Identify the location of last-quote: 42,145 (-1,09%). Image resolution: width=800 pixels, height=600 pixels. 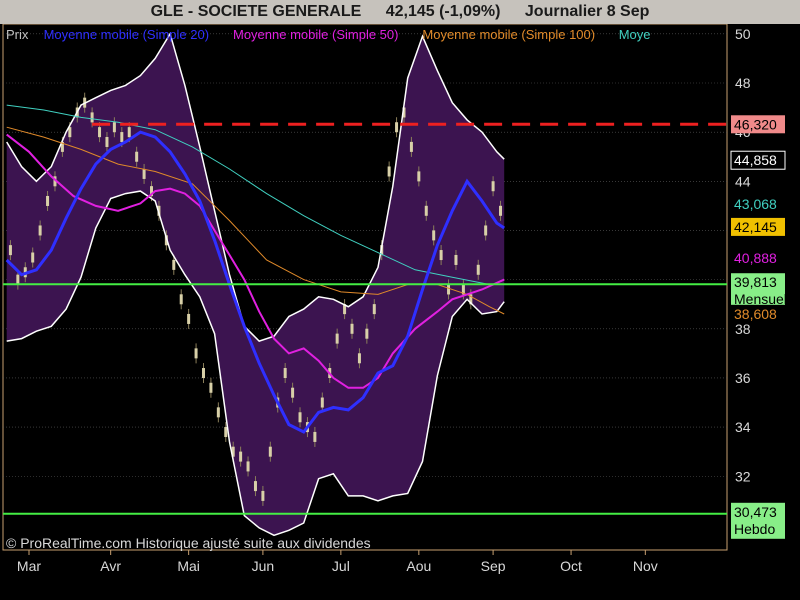
(443, 11).